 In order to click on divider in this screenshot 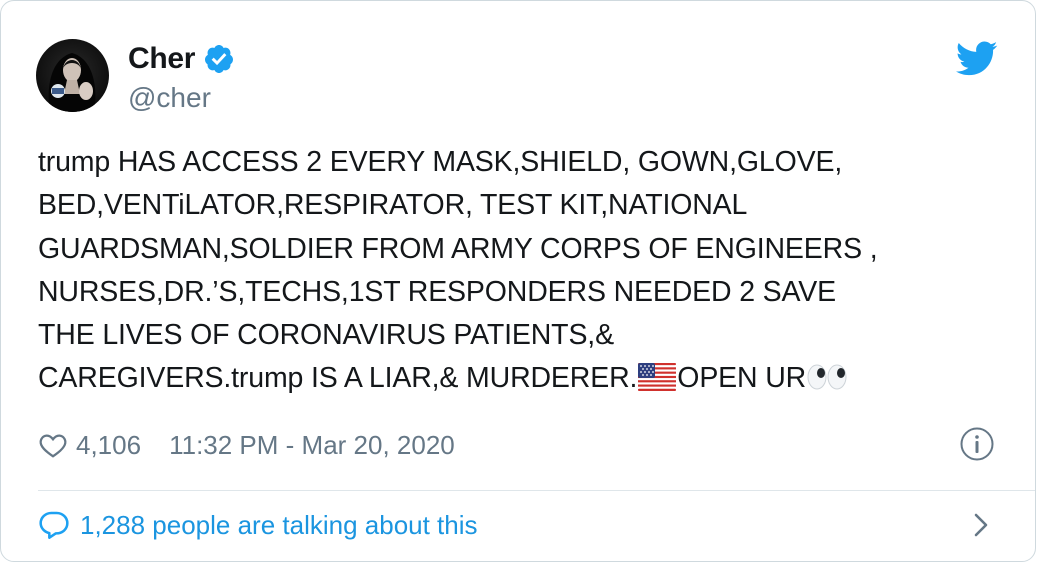, I will do `click(536, 490)`.